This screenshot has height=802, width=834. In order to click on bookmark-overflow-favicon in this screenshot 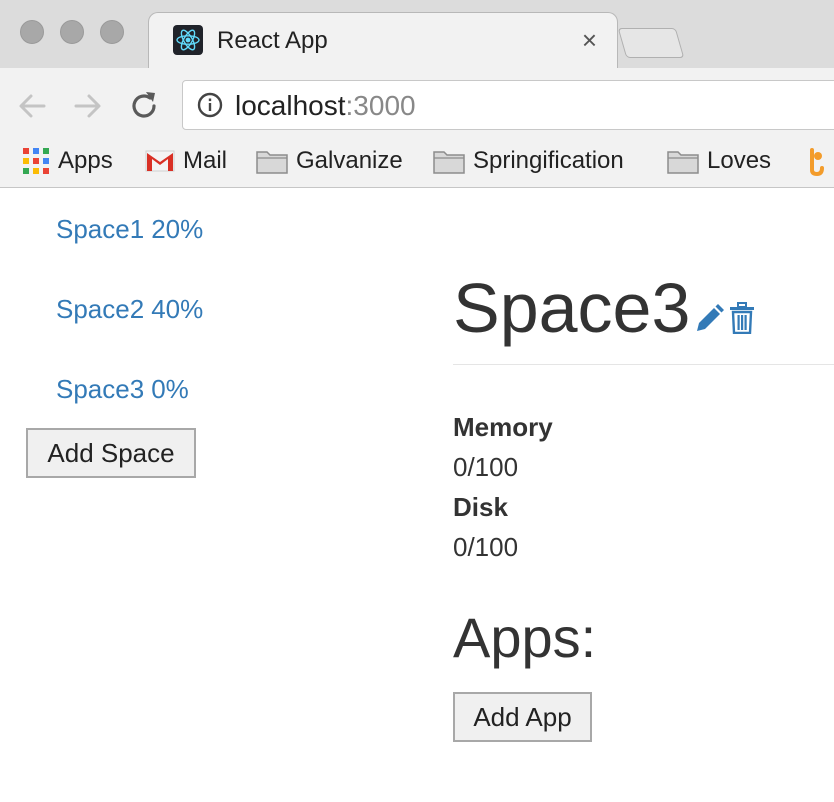, I will do `click(820, 161)`.